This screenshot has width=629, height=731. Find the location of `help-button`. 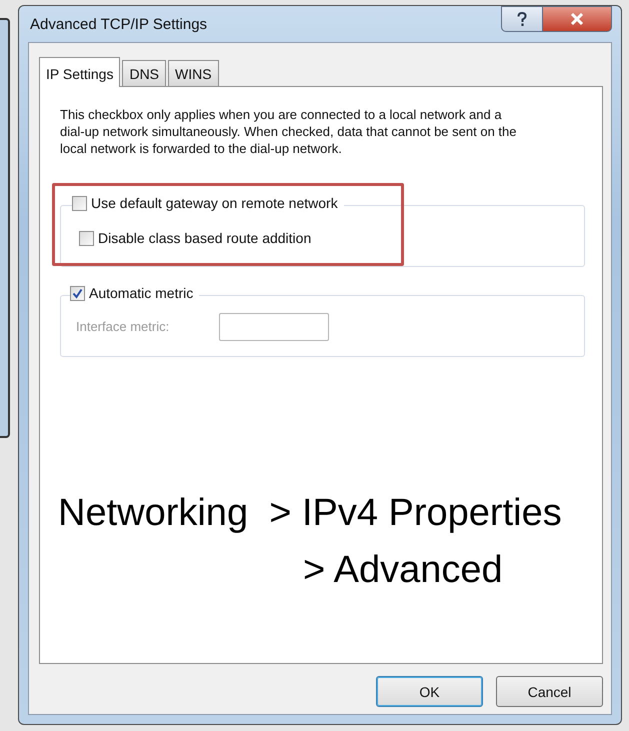

help-button is located at coordinates (522, 19).